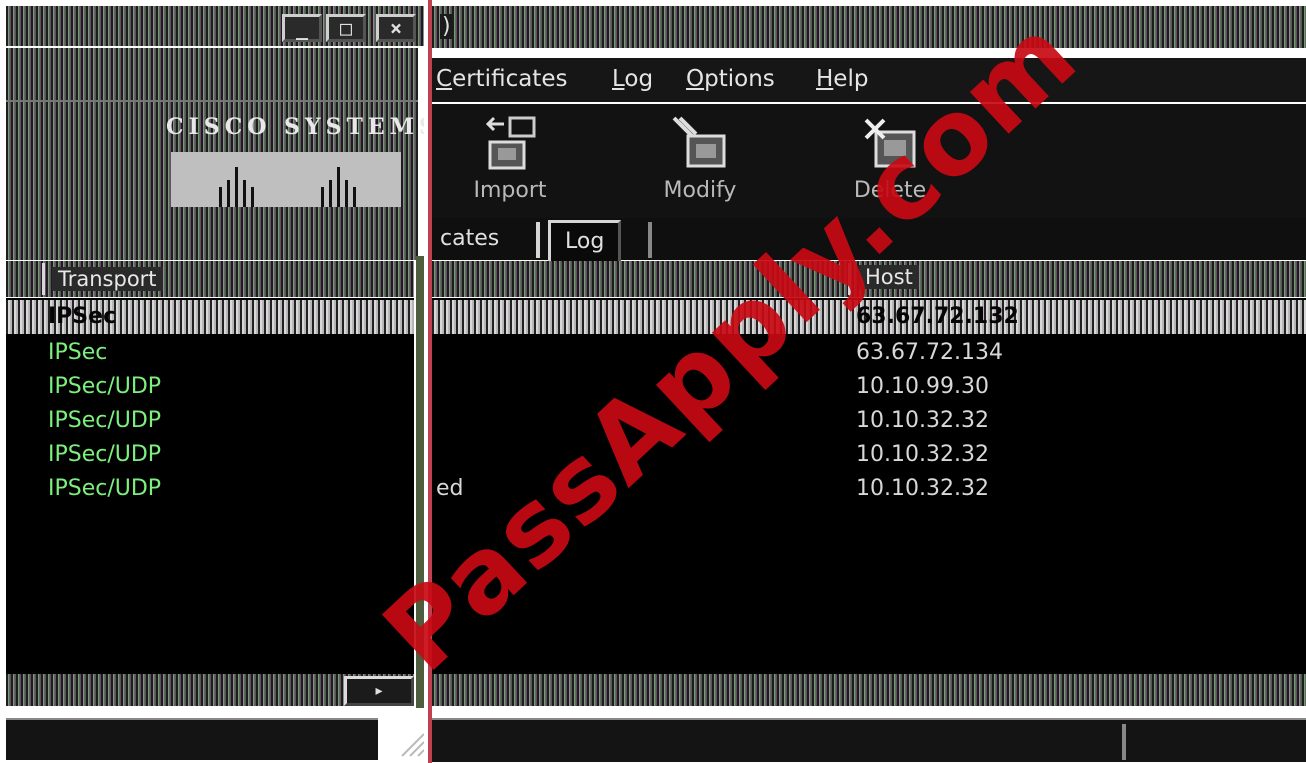  I want to click on resize-grip-icon, so click(409, 741).